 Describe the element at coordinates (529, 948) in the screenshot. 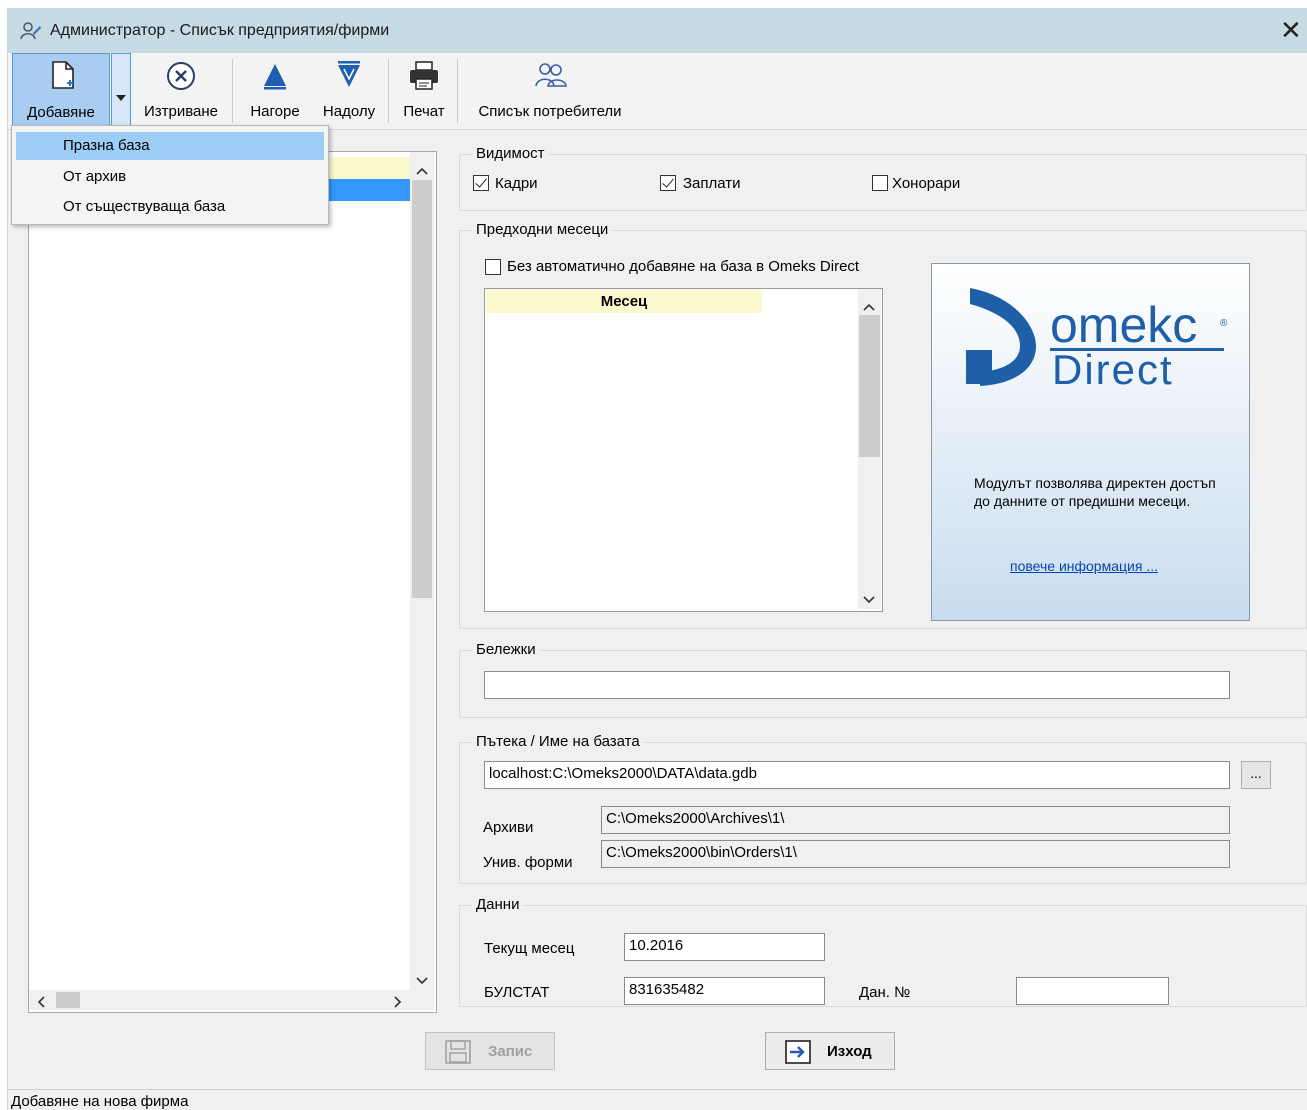

I see `current-month-label: Текущ месец` at that location.